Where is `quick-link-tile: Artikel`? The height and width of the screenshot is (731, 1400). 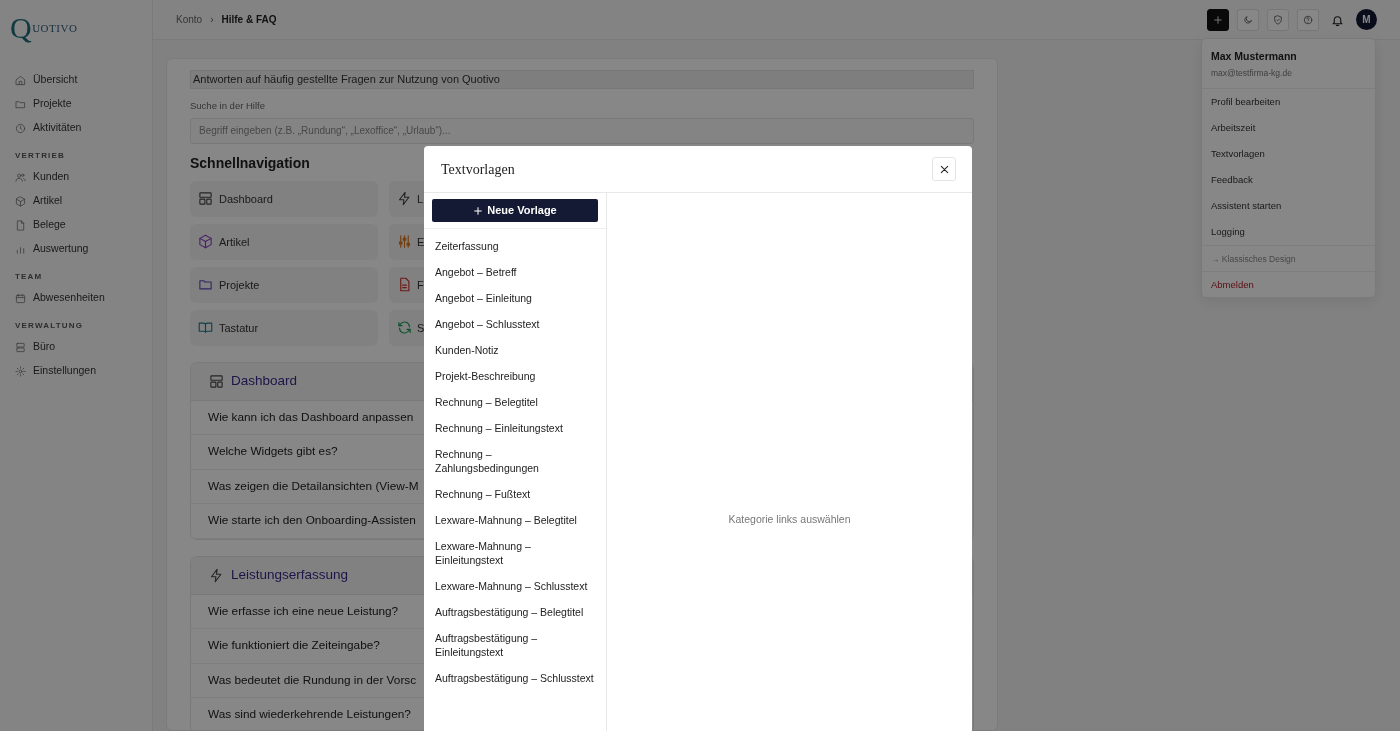 quick-link-tile: Artikel is located at coordinates (284, 241).